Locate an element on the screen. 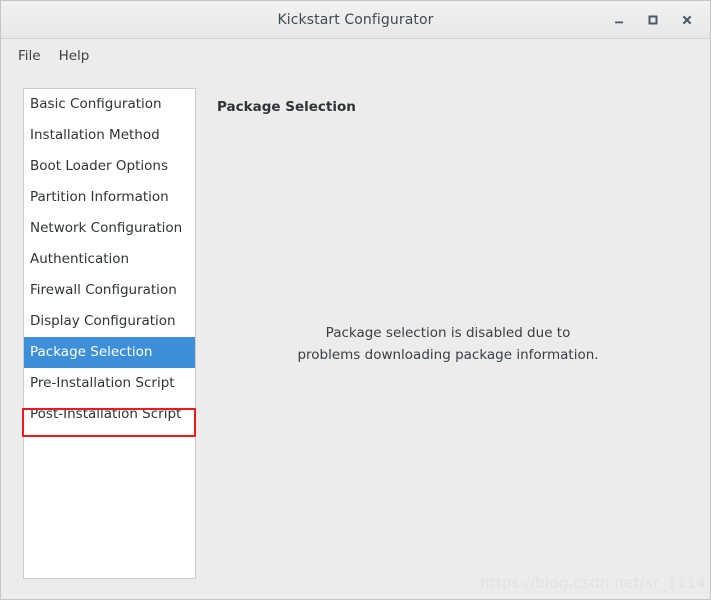  sidebar-item-basic-configuration: Basic Configuration is located at coordinates (109, 104).